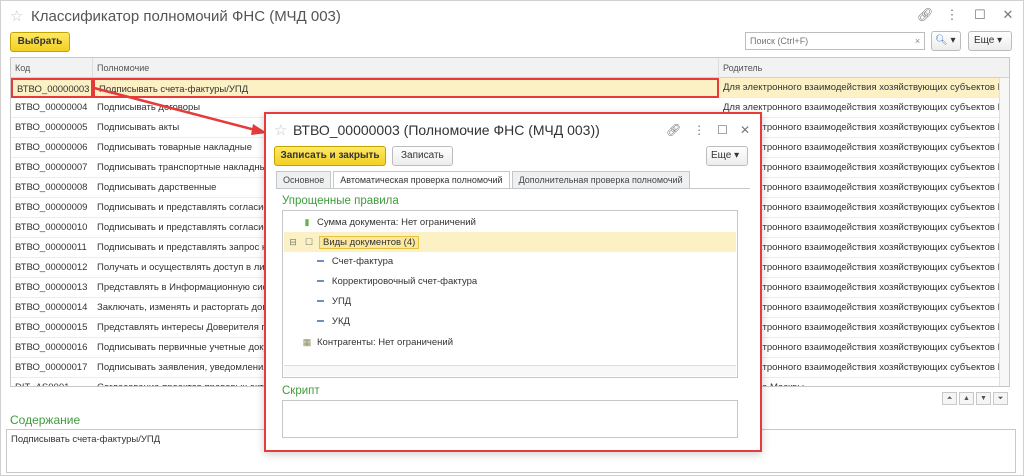 The width and height of the screenshot is (1024, 476). Describe the element at coordinates (51, 287) in the screenshot. I see `cell-code: ВТВО_00000013` at that location.